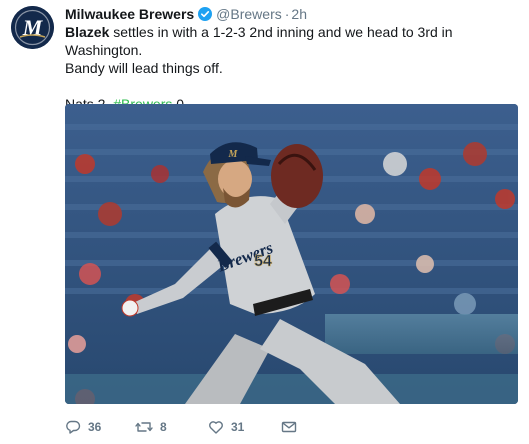  What do you see at coordinates (83, 427) in the screenshot?
I see `reply-button: 36` at bounding box center [83, 427].